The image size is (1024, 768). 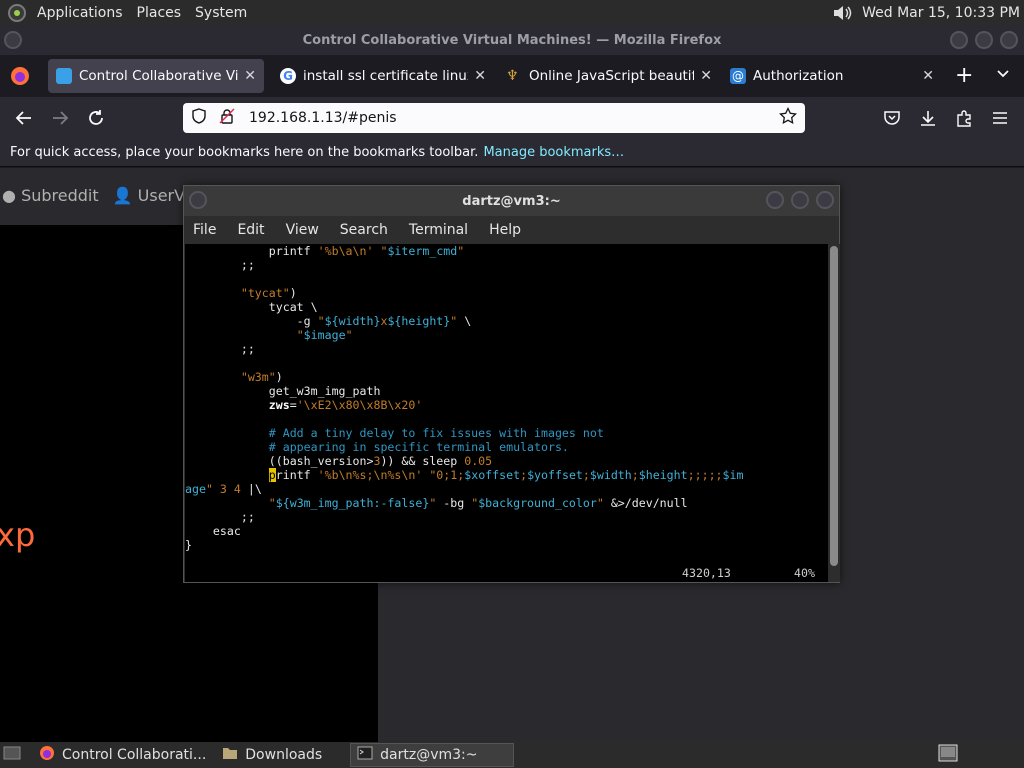 I want to click on tracking-shield-icon, so click(x=199, y=118).